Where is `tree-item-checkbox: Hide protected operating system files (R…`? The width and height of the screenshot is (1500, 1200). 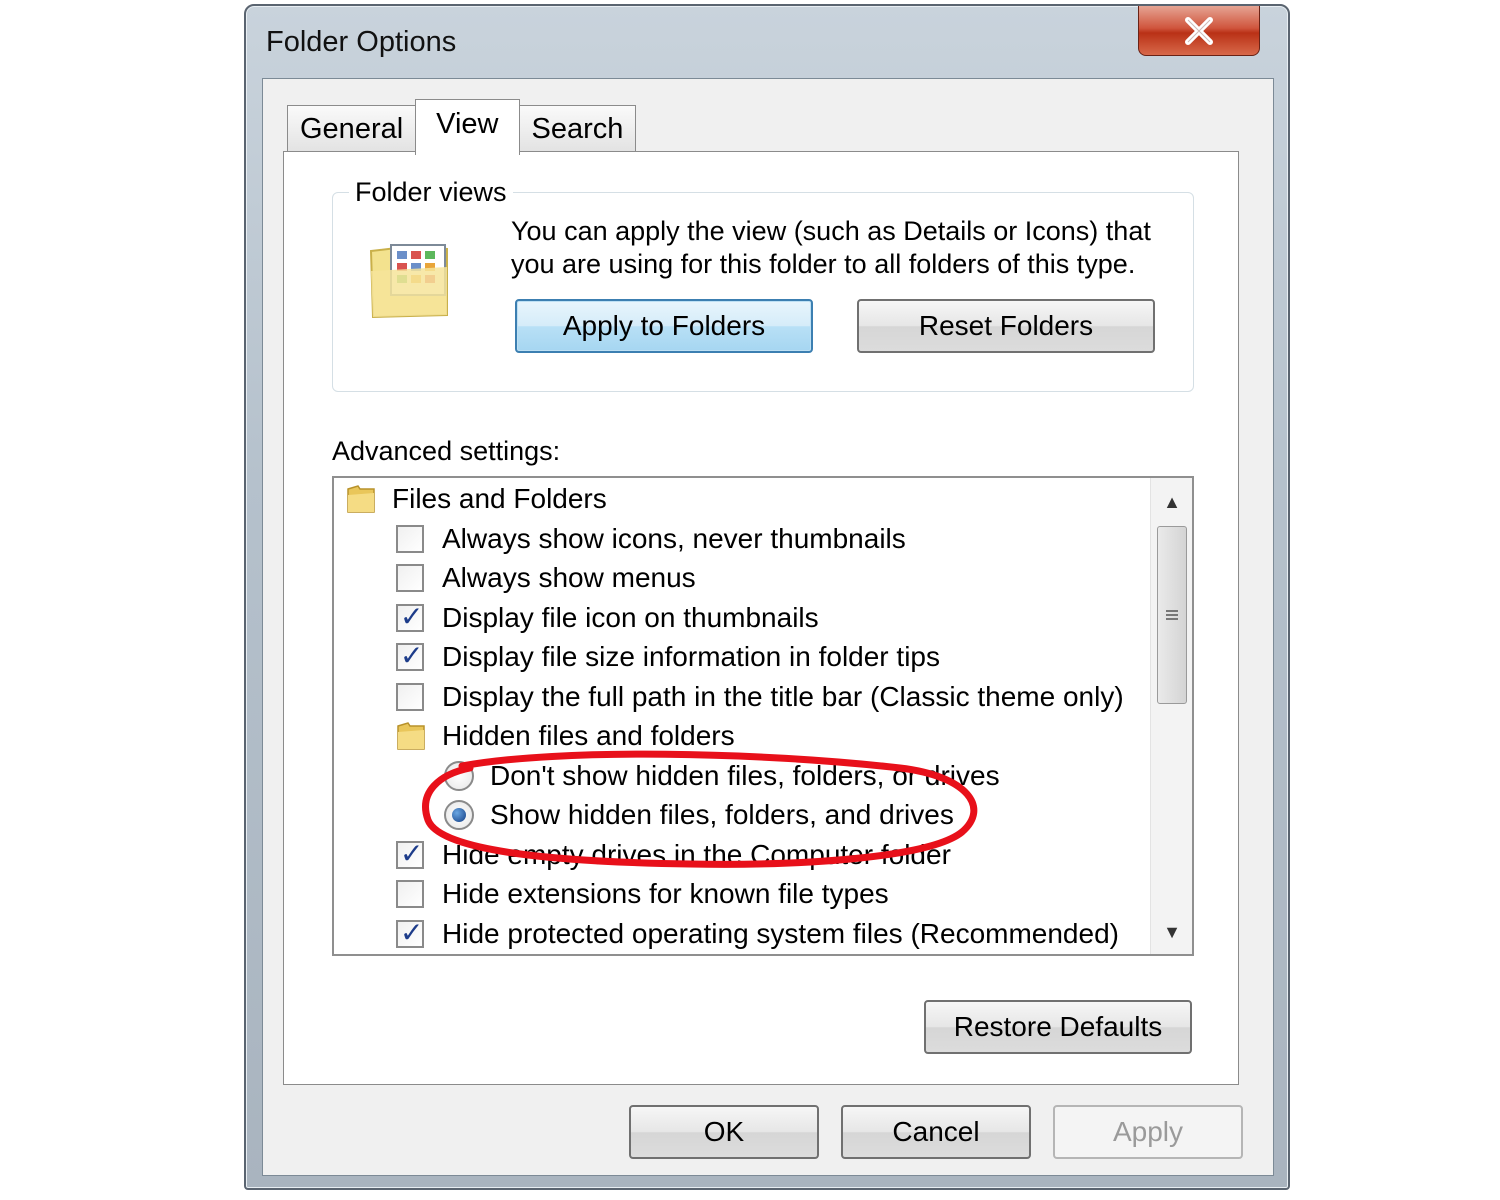
tree-item-checkbox: Hide protected operating system files (R… is located at coordinates (757, 934).